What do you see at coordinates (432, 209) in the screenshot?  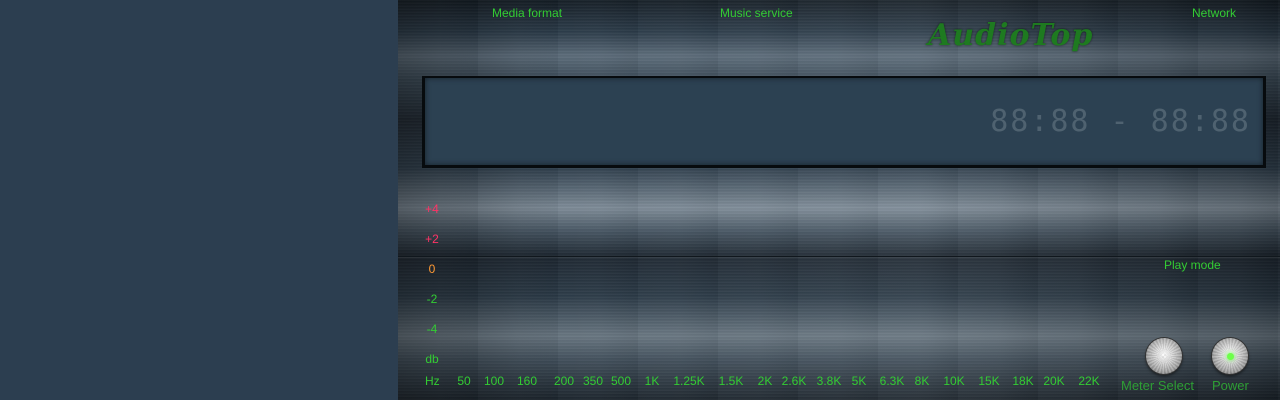 I see `db-label: +4` at bounding box center [432, 209].